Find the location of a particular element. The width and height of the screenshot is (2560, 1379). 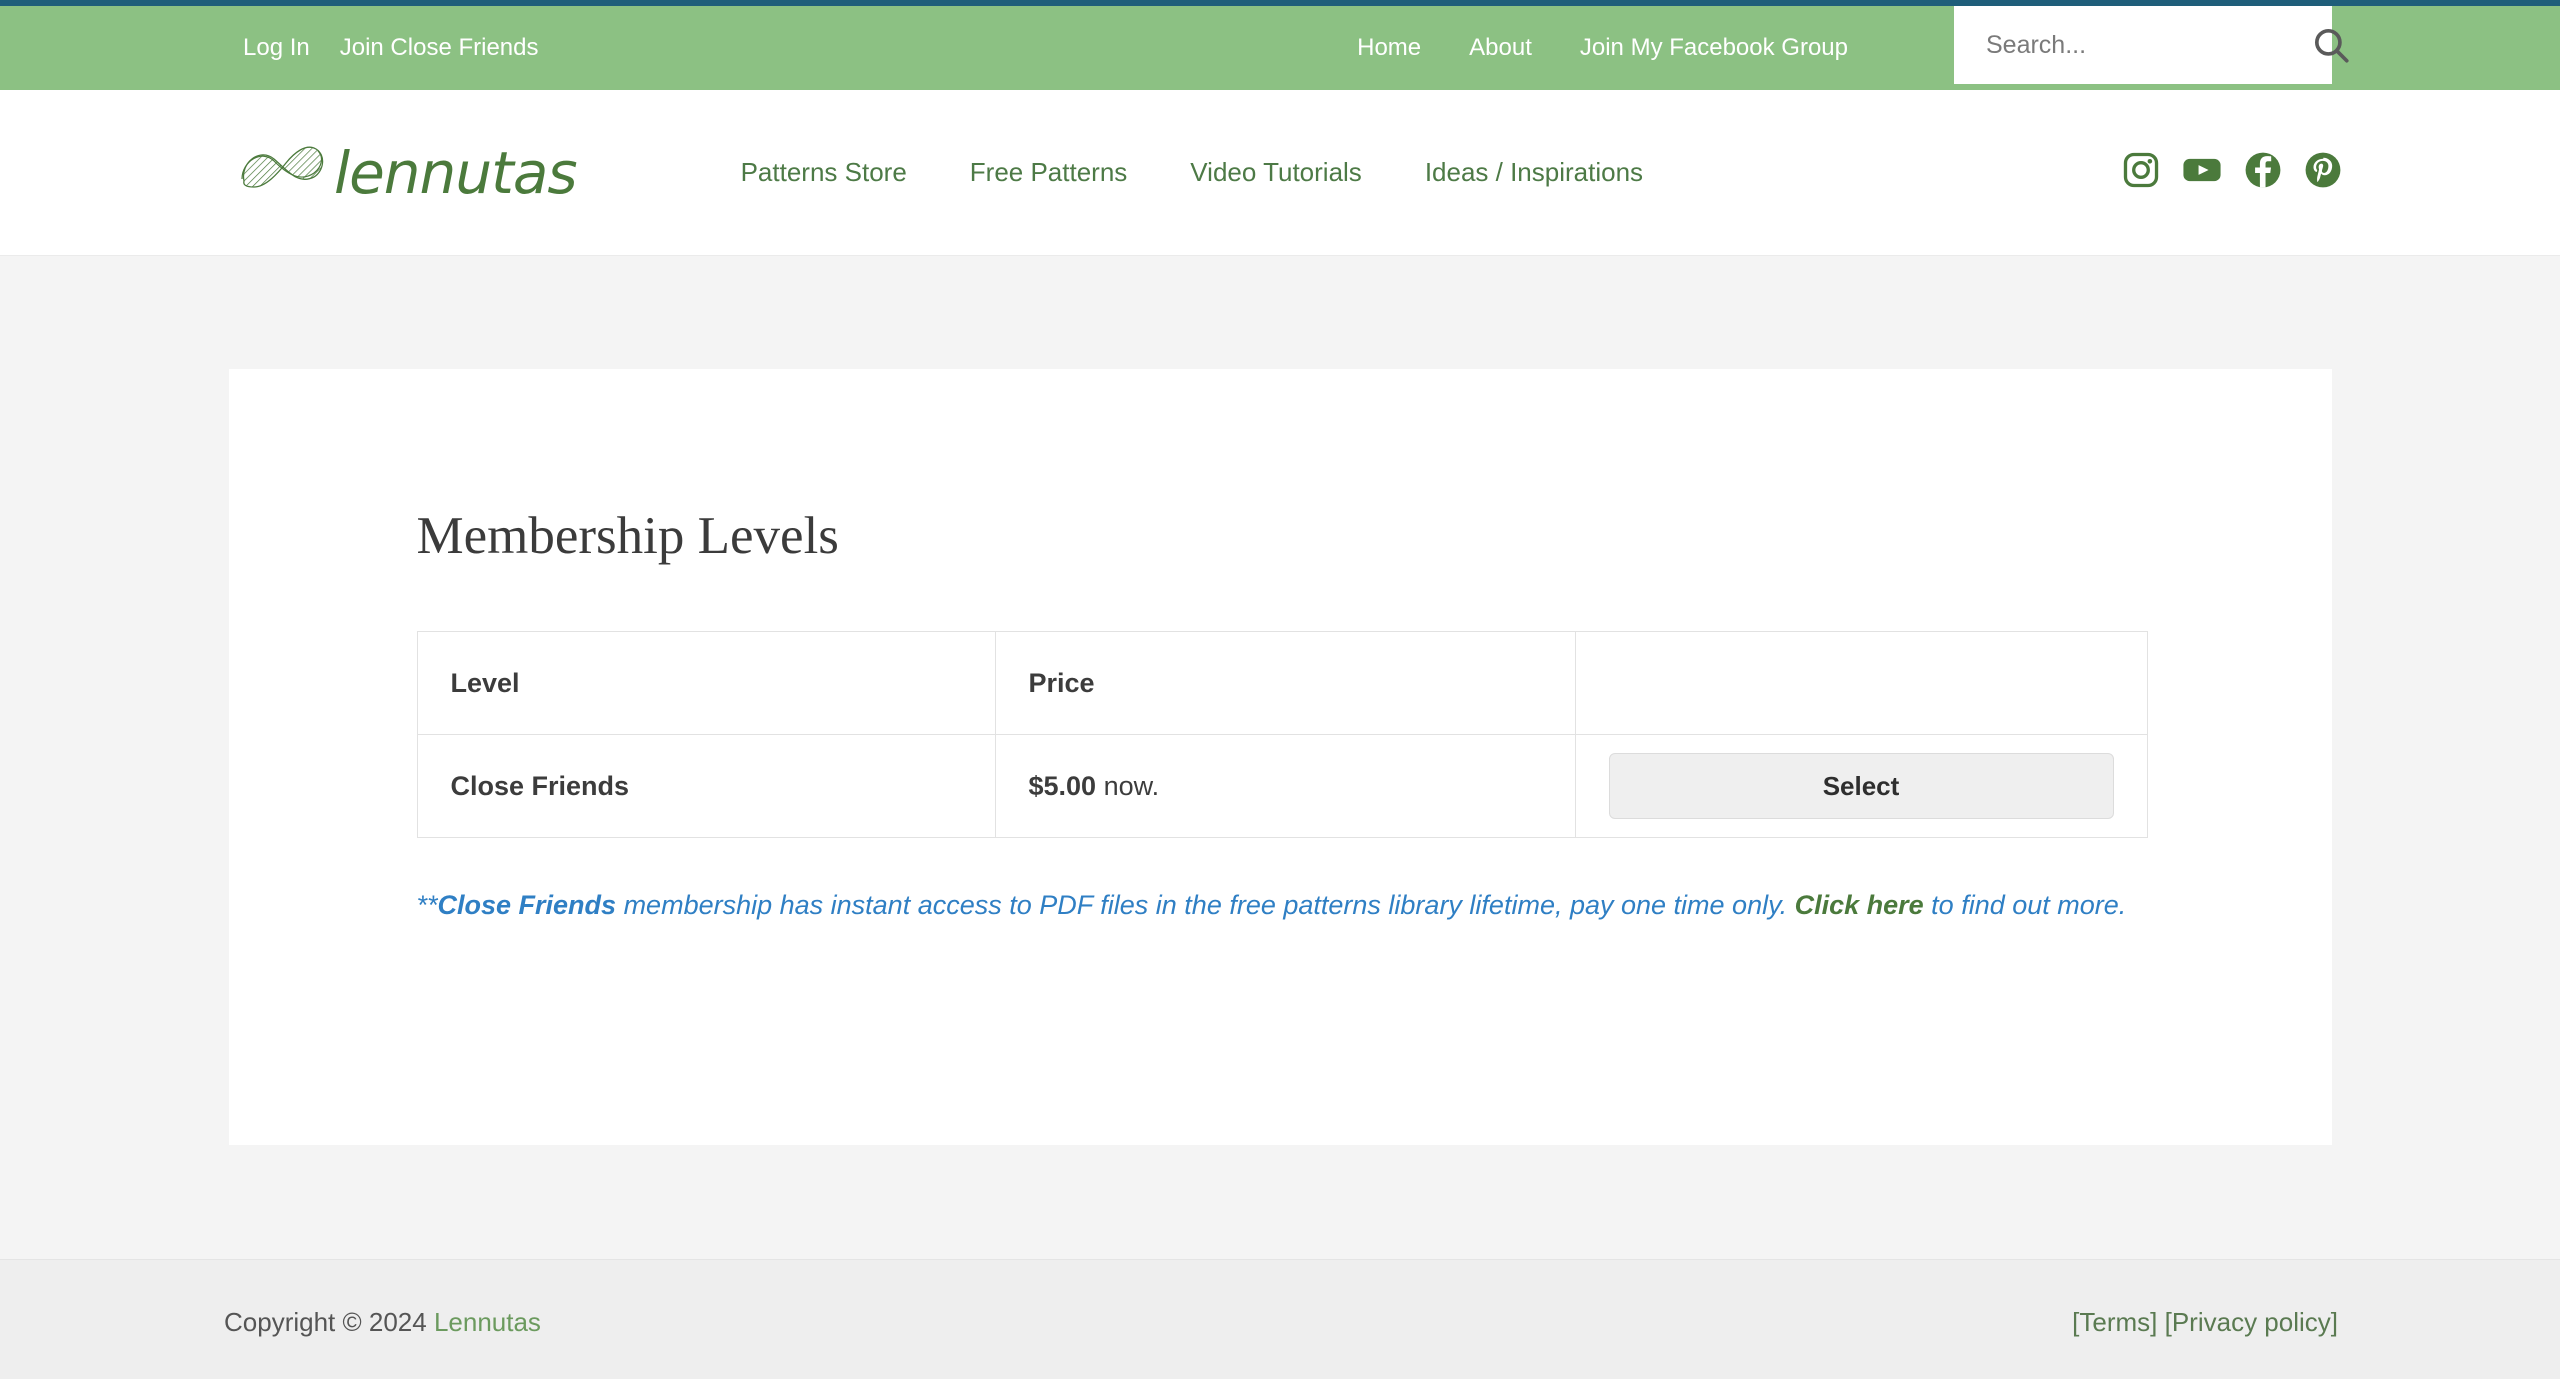

table-row: Close Friends $5.00 now. Select is located at coordinates (1282, 786).